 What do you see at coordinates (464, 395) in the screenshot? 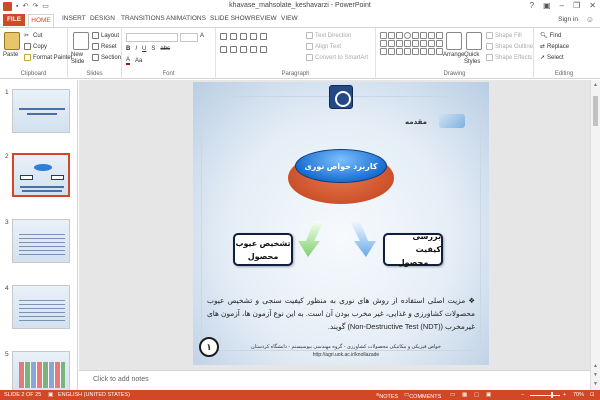
I see `slide-sorter-icon: ▦` at bounding box center [464, 395].